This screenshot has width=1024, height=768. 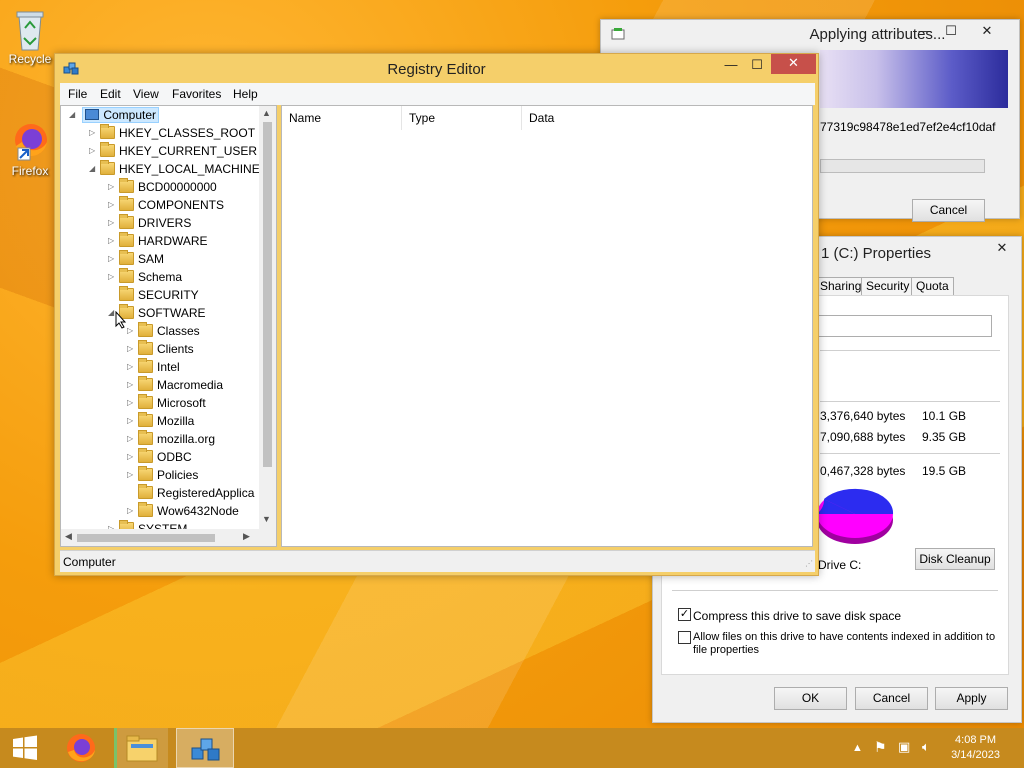 What do you see at coordinates (903, 326) in the screenshot?
I see `drive-name-input` at bounding box center [903, 326].